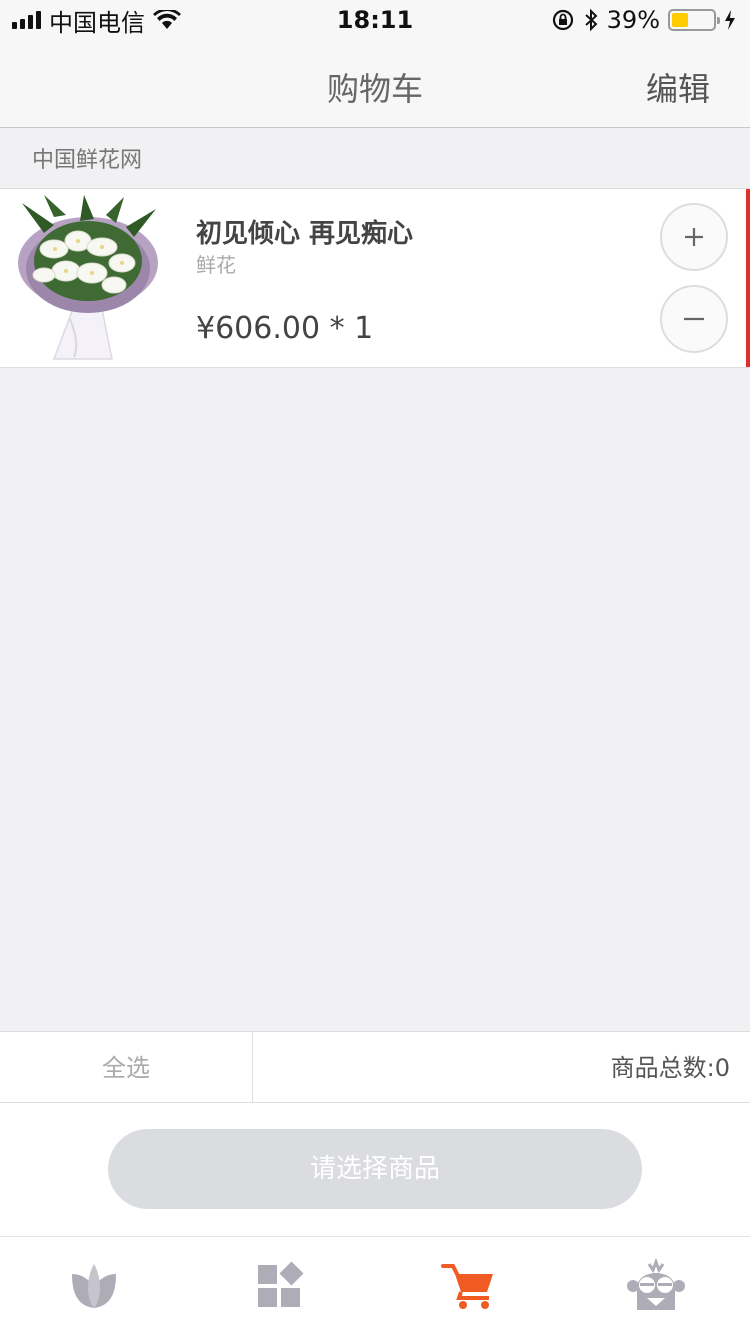  I want to click on signal-icon, so click(26, 20).